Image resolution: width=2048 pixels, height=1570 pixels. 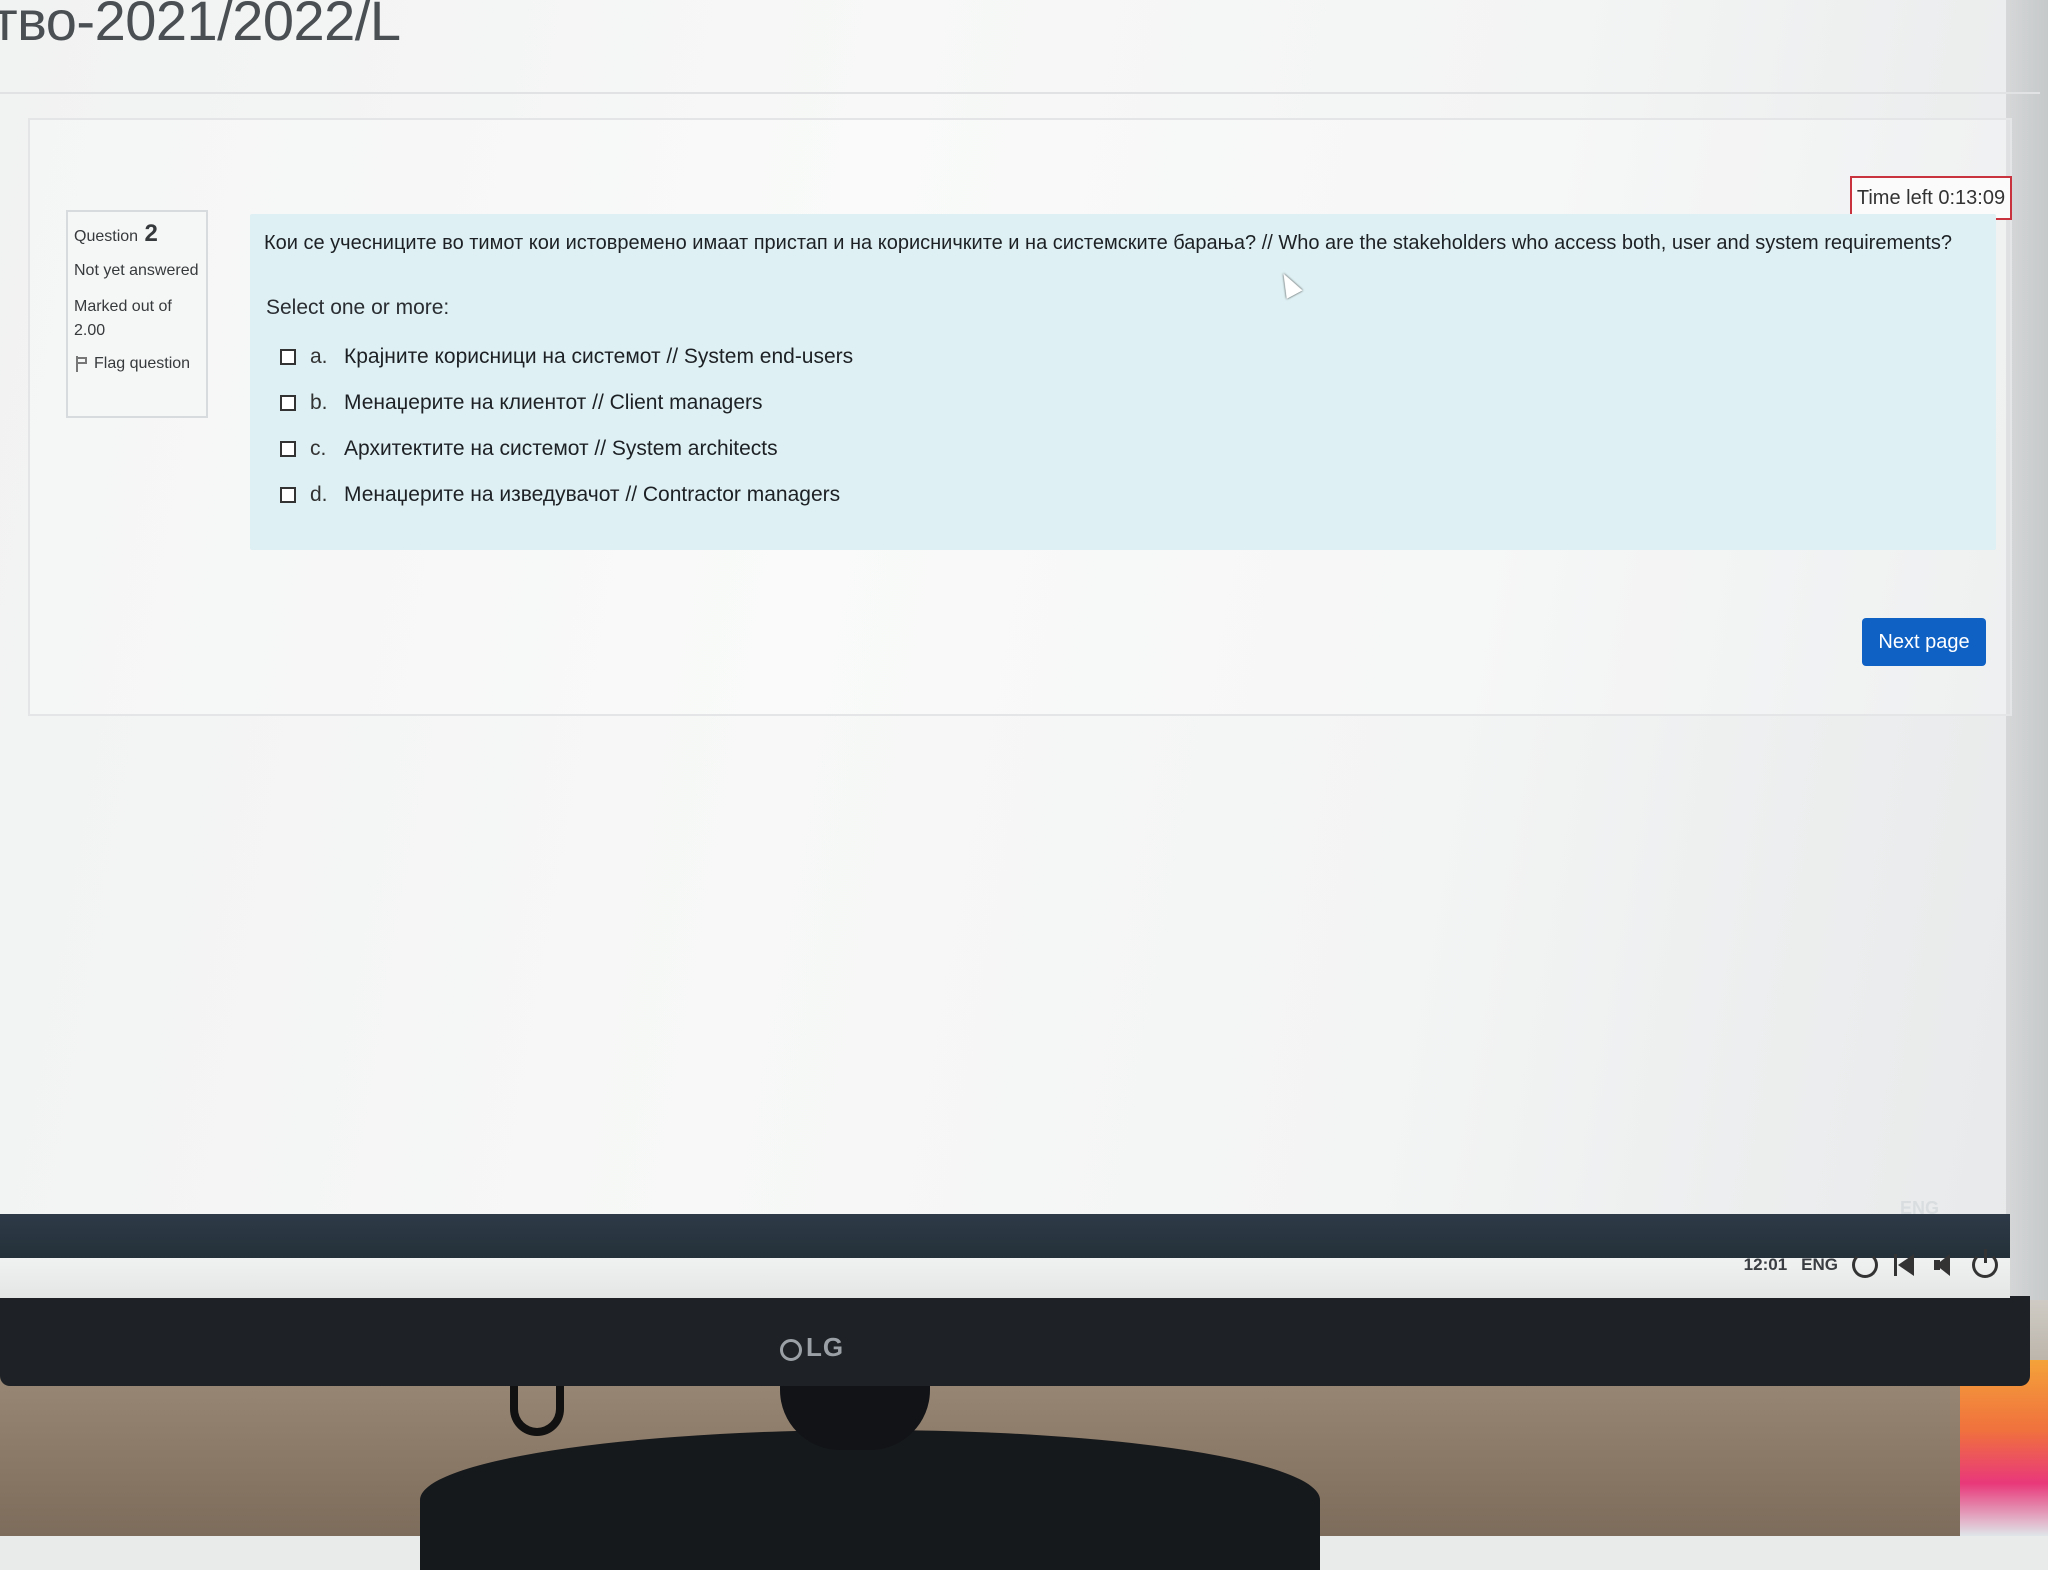 What do you see at coordinates (1920, 1208) in the screenshot?
I see `taskbar-ghost-lang: ENG` at bounding box center [1920, 1208].